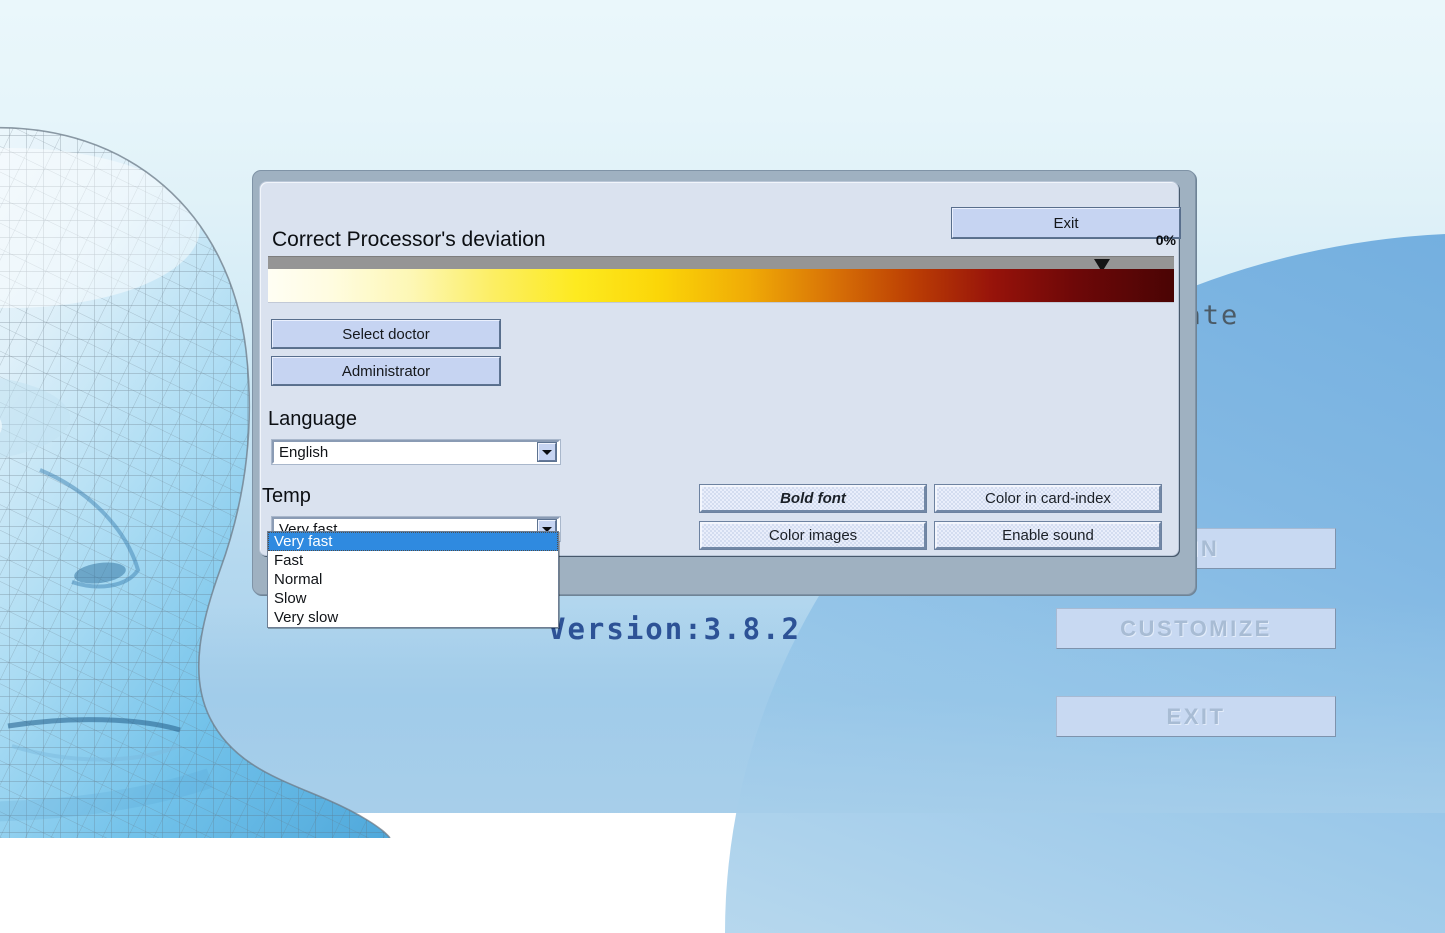  Describe the element at coordinates (1066, 223) in the screenshot. I see `exit-button: Exit` at that location.